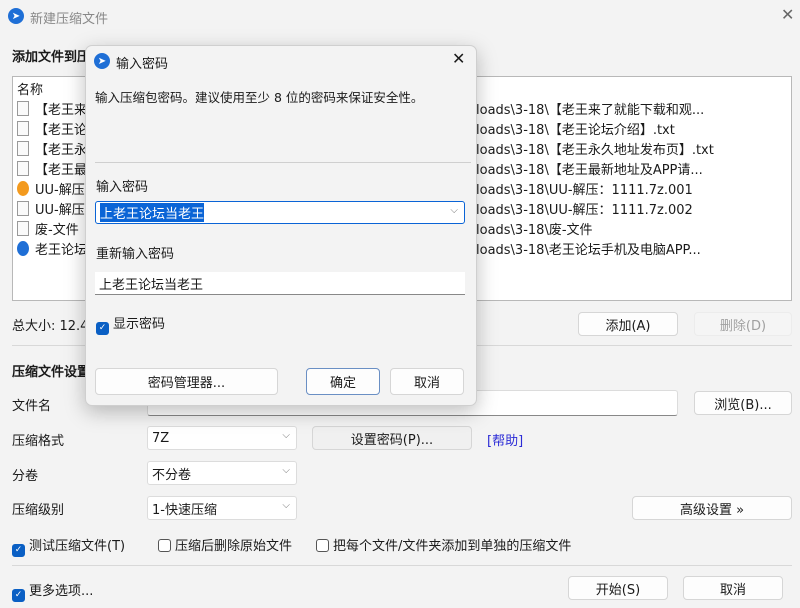 The image size is (800, 608). Describe the element at coordinates (618, 588) in the screenshot. I see `start-button: 开始(S)` at that location.